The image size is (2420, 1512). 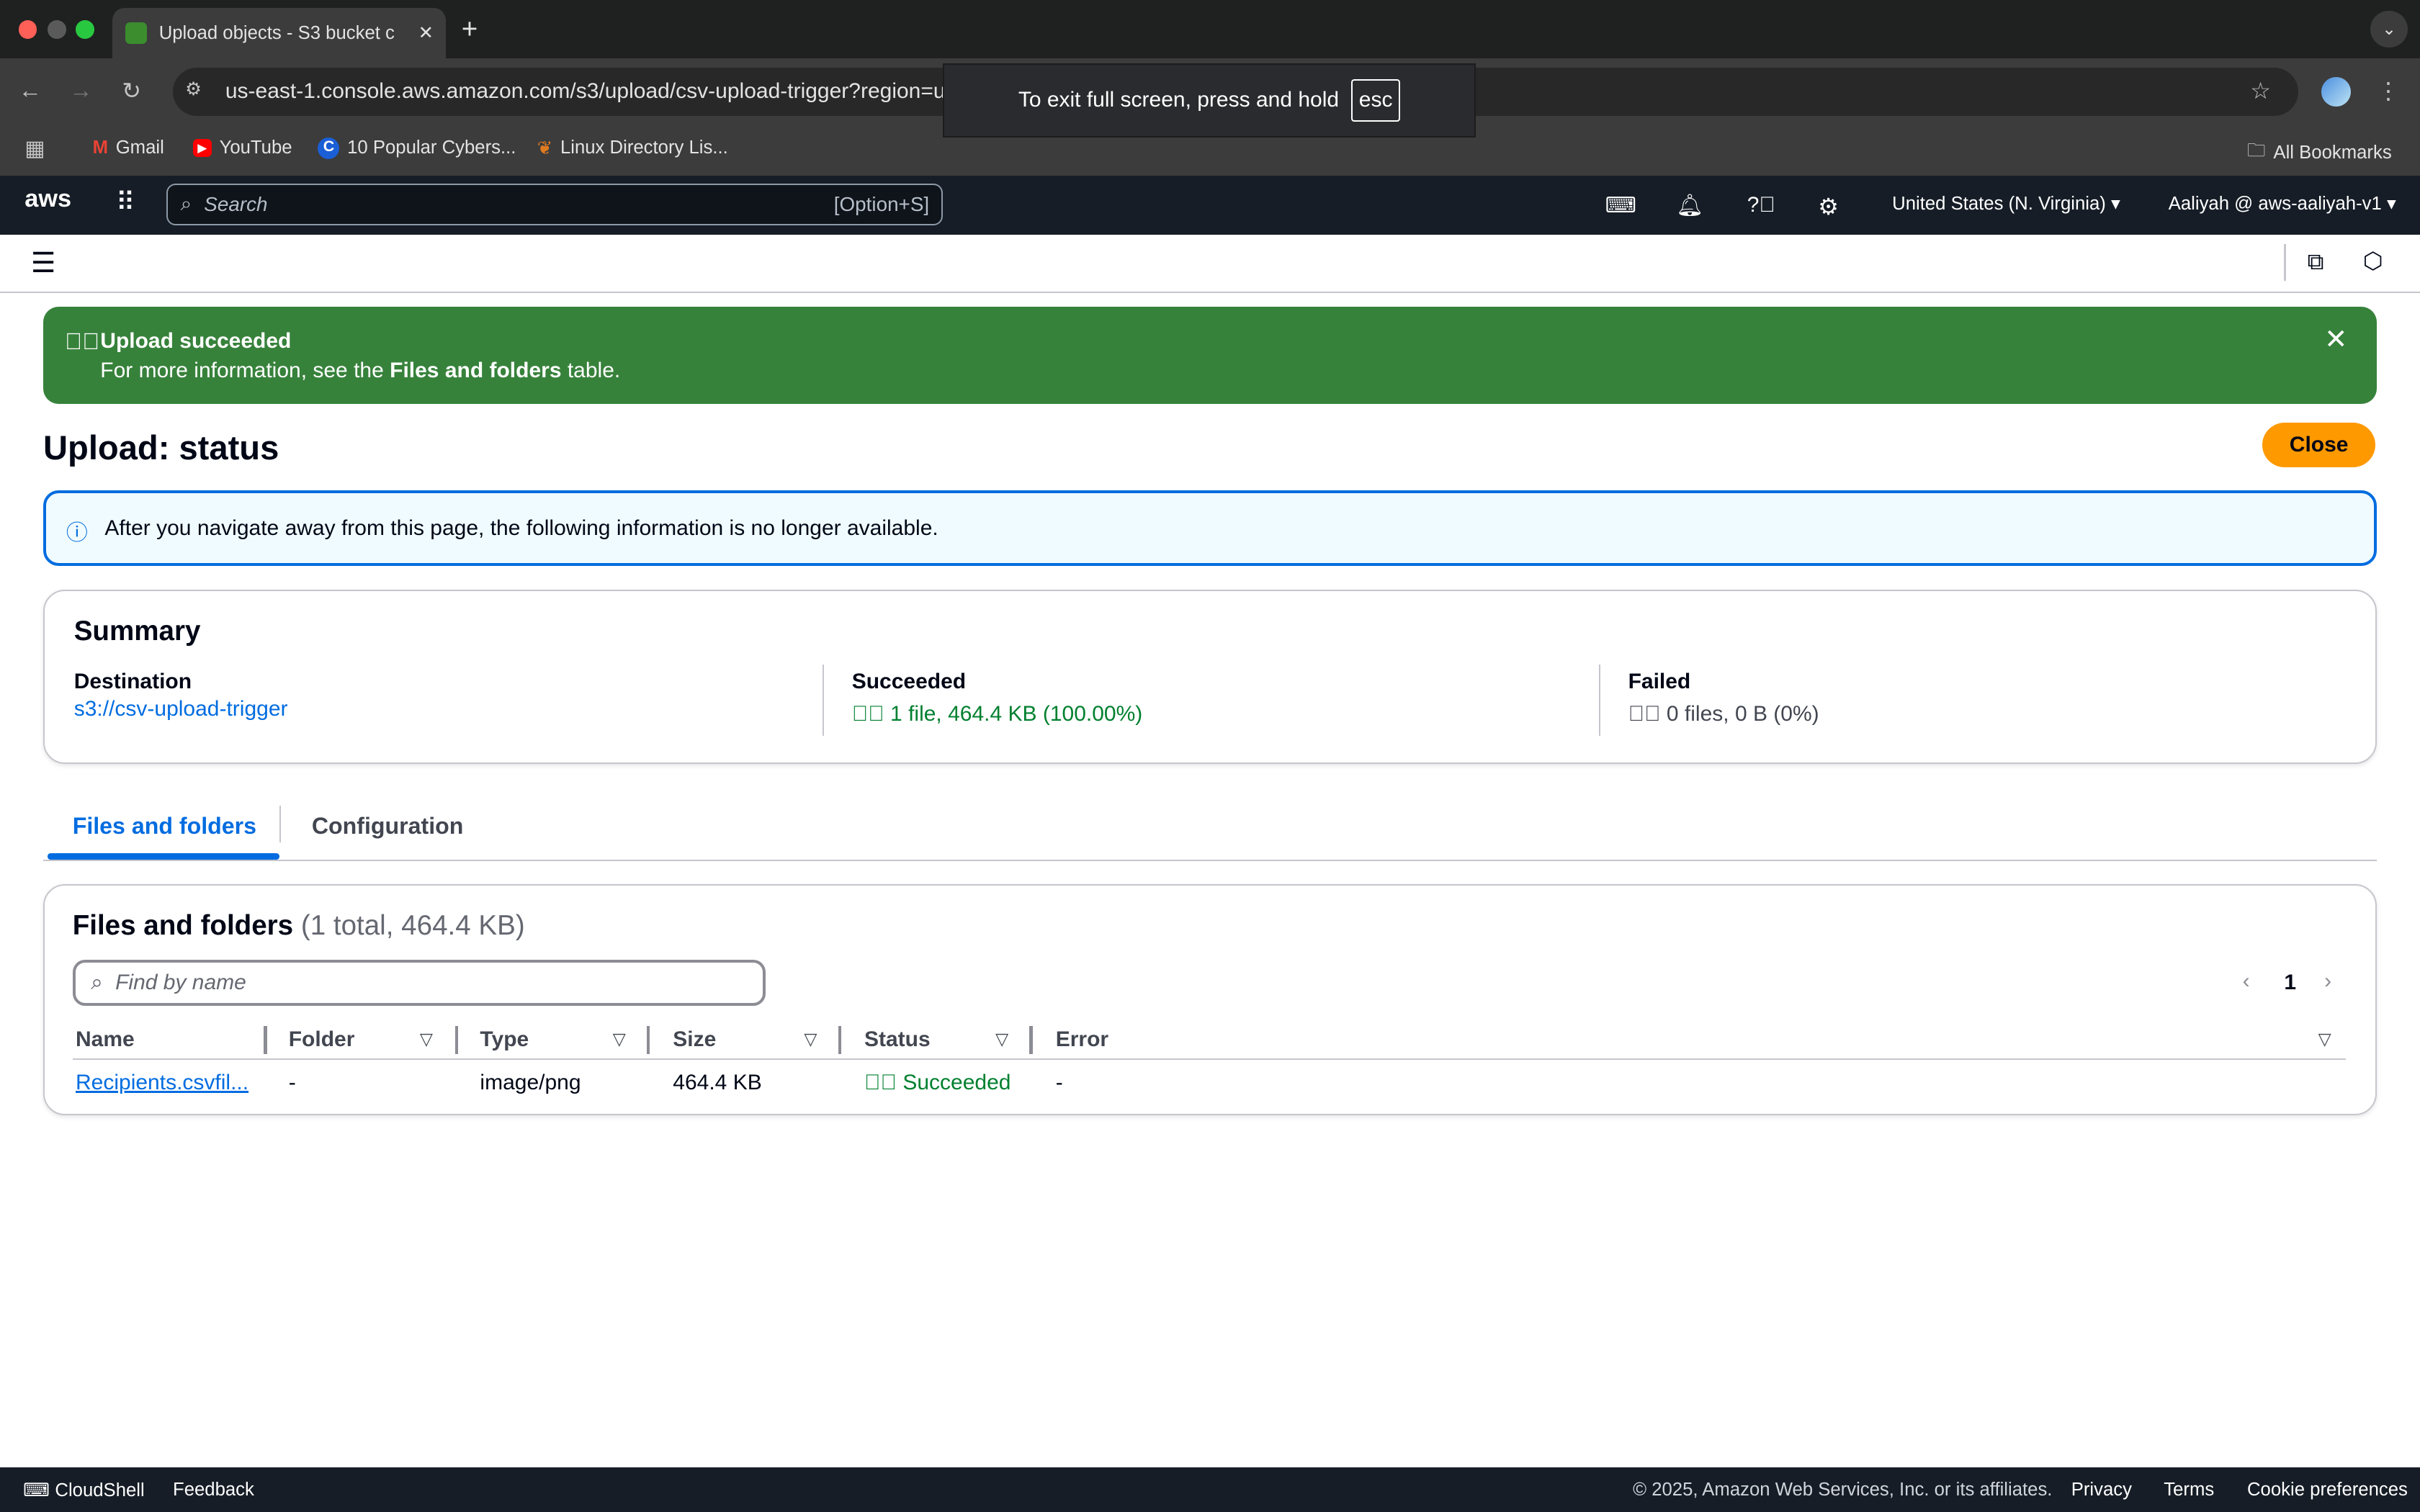 What do you see at coordinates (2290, 983) in the screenshot?
I see `page-number: 1` at bounding box center [2290, 983].